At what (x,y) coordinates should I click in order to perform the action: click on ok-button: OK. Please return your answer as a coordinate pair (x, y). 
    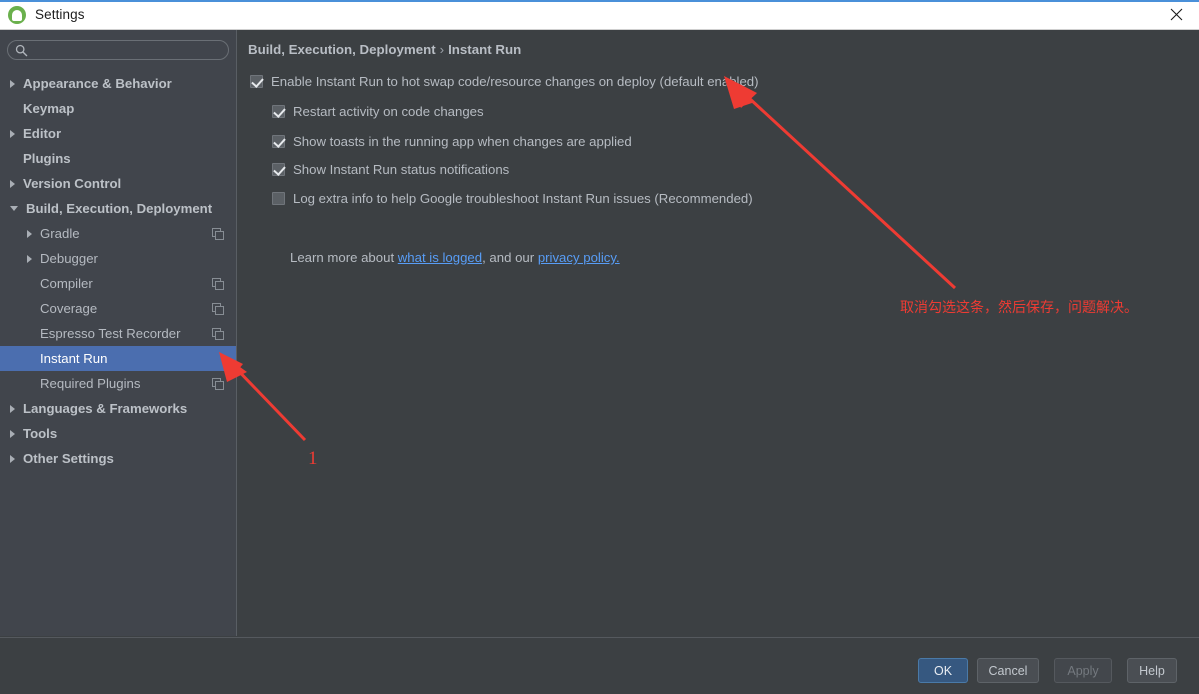
    Looking at the image, I should click on (943, 670).